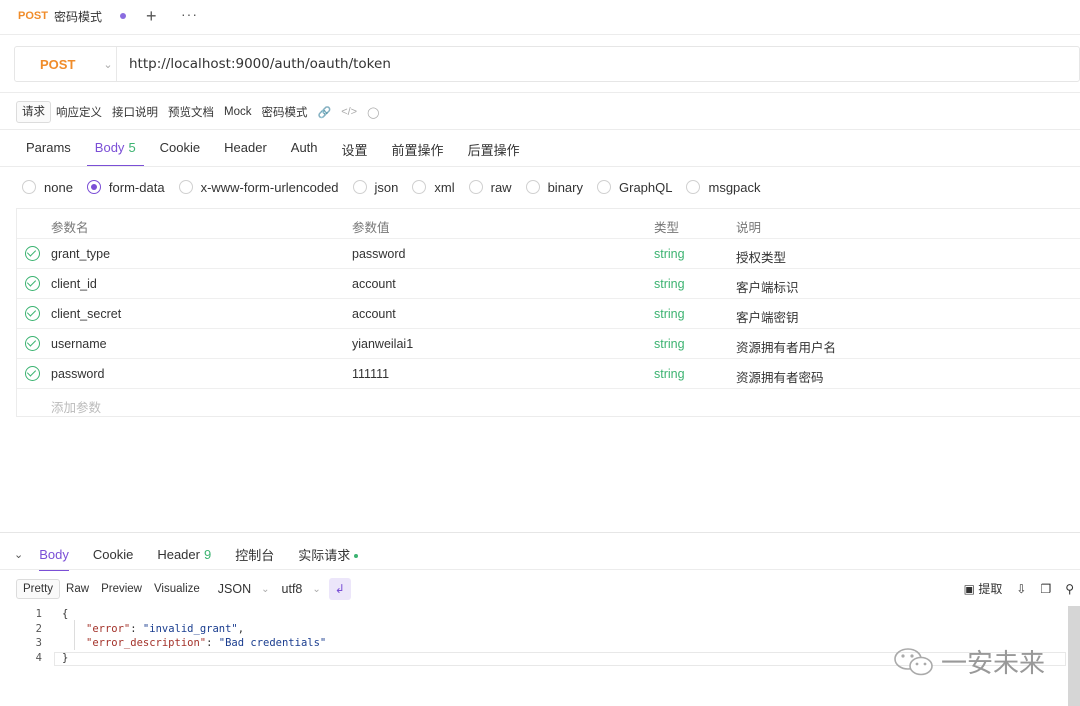  I want to click on param-desc: 资源拥有者密码, so click(780, 376).